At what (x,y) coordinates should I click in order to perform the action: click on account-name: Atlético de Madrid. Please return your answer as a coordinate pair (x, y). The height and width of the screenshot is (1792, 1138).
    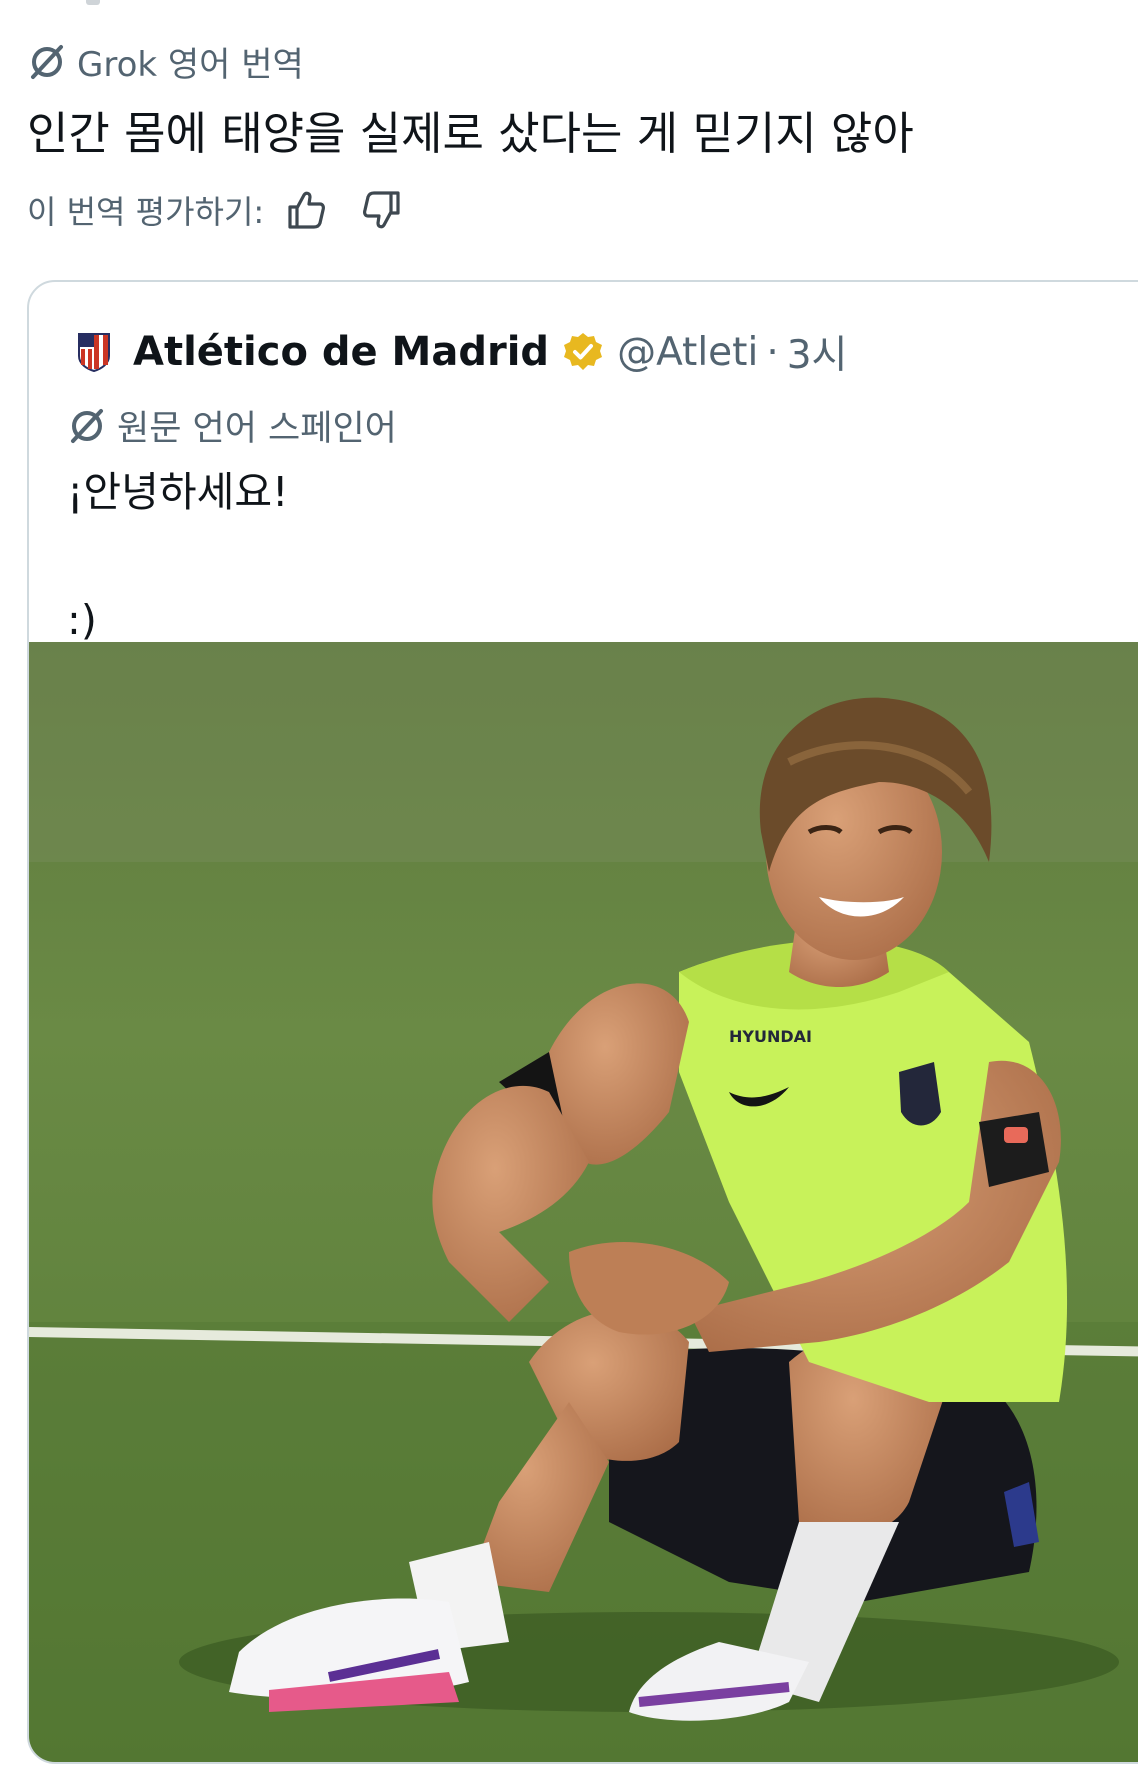
    Looking at the image, I should click on (341, 352).